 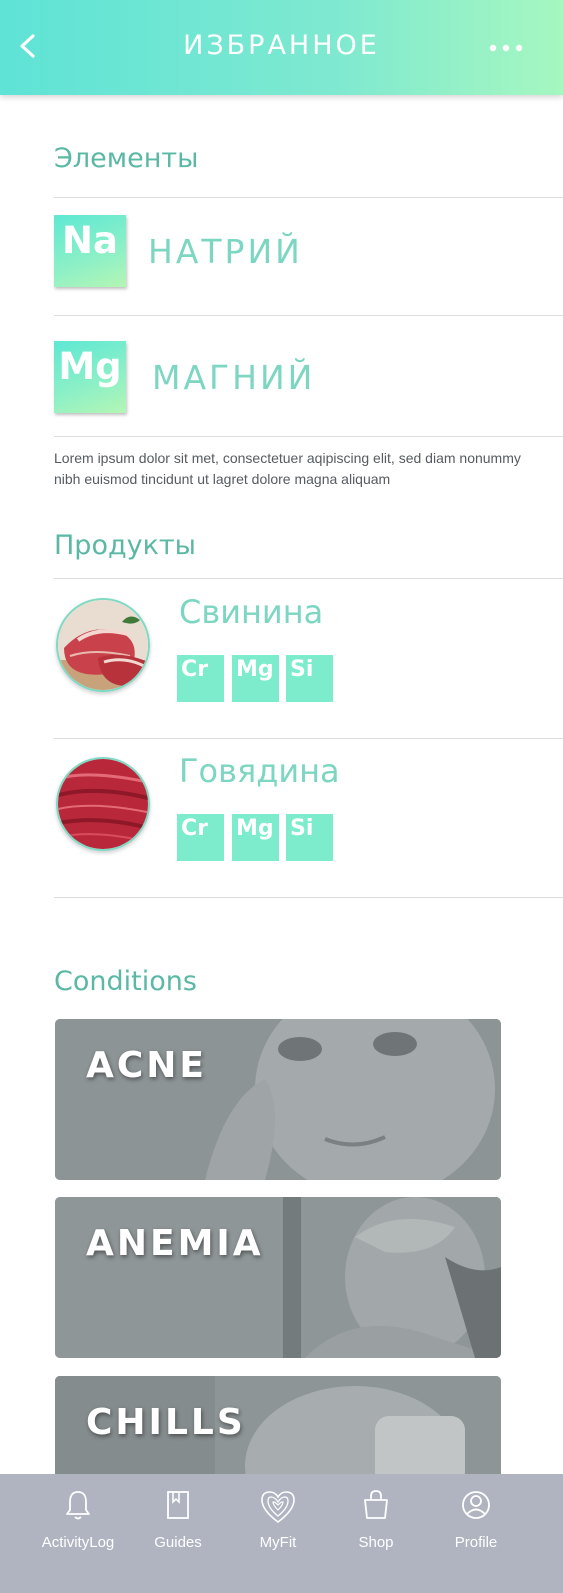 I want to click on product-image-pork, so click(x=103, y=645).